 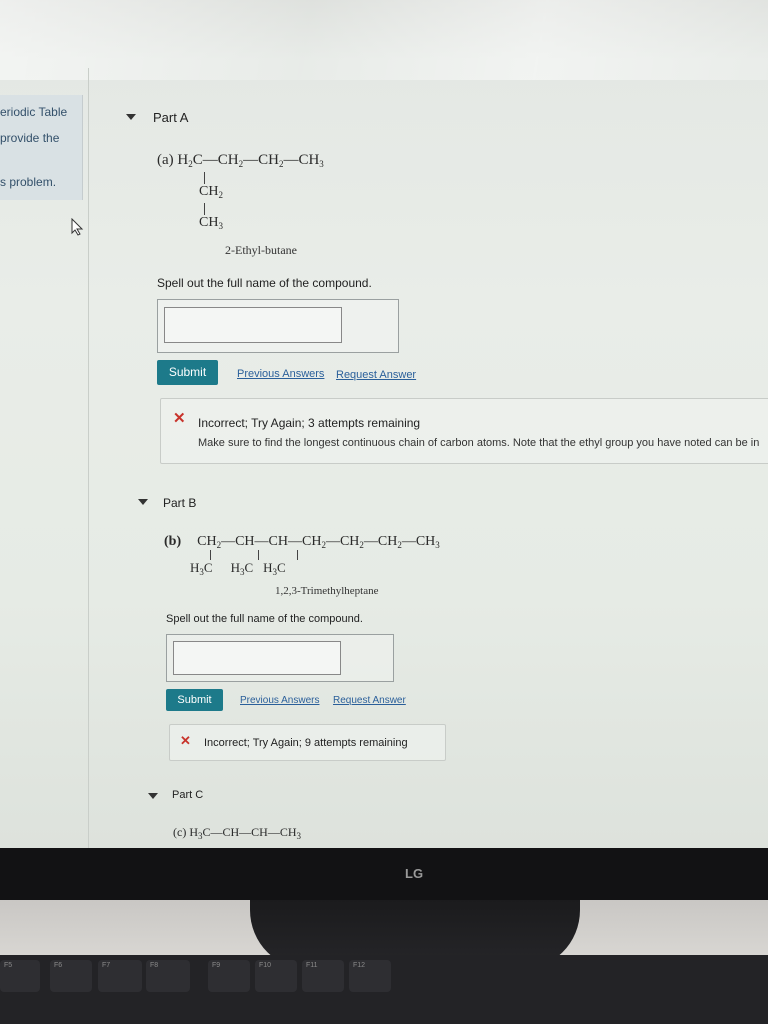 I want to click on part-a-label: (a), so click(x=165, y=160).